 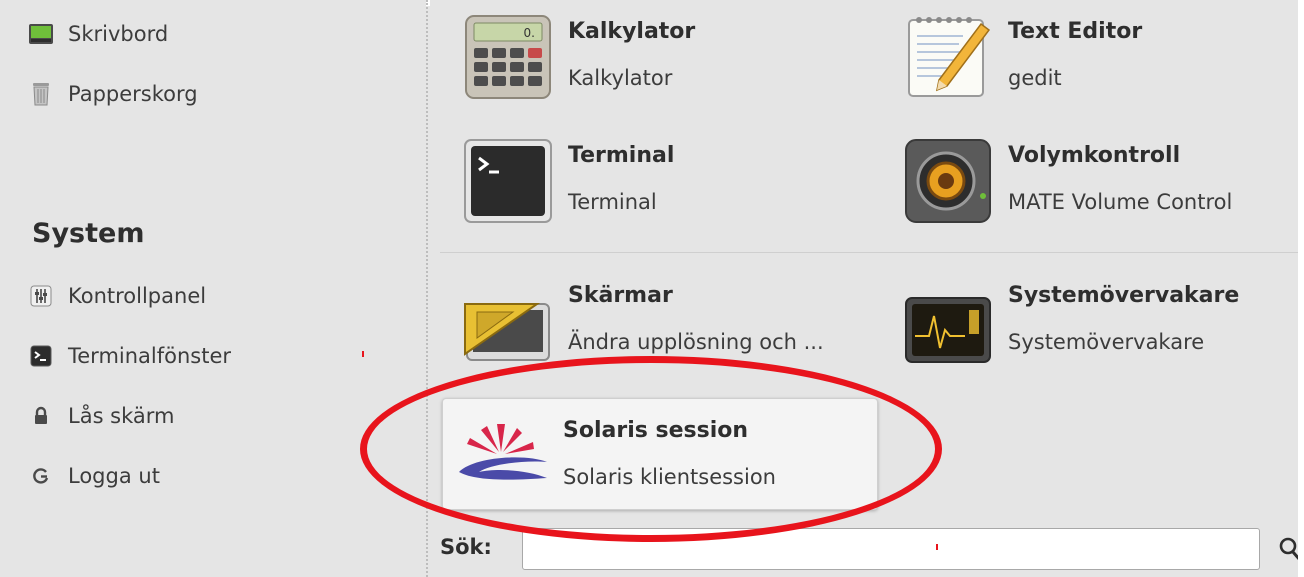 What do you see at coordinates (948, 55) in the screenshot?
I see `text-editor-icon` at bounding box center [948, 55].